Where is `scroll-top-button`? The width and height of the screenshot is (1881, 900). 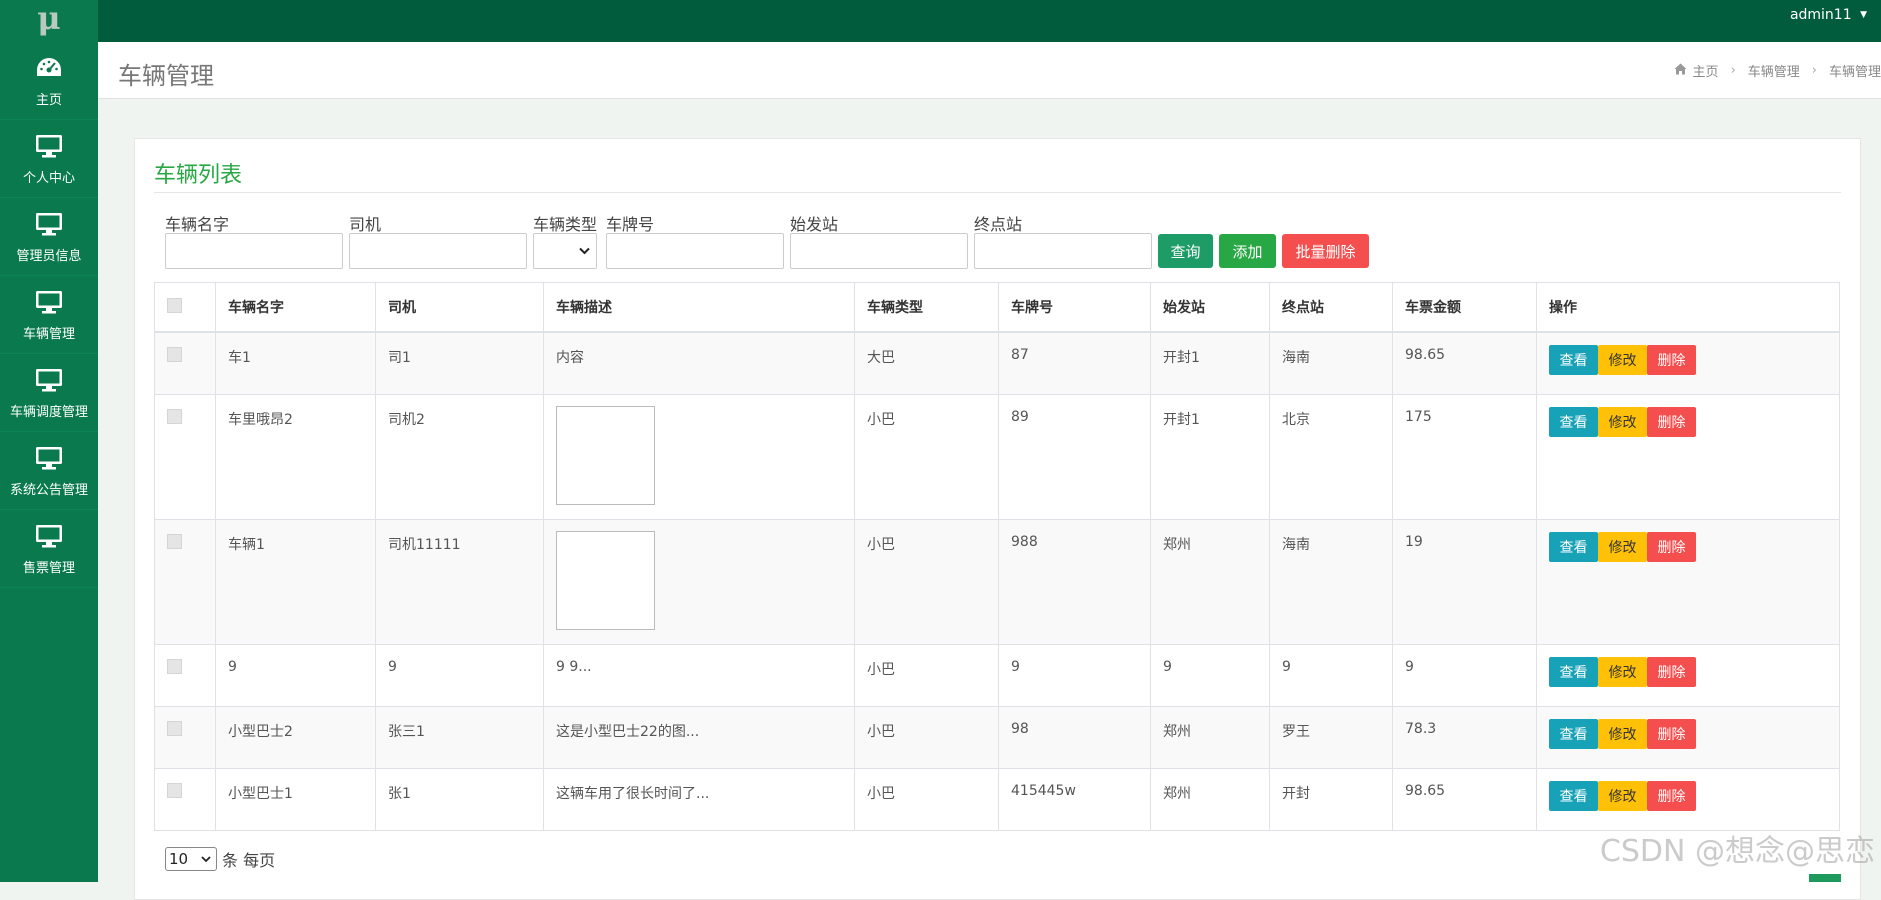
scroll-top-button is located at coordinates (1825, 878).